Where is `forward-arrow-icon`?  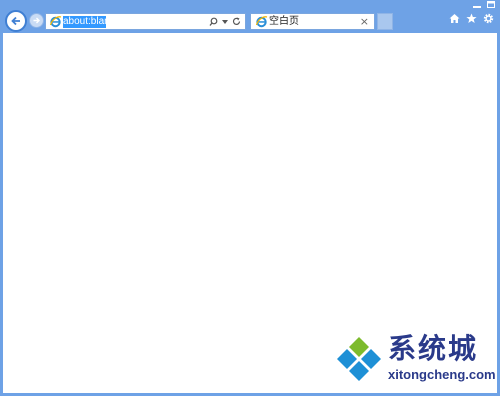 forward-arrow-icon is located at coordinates (36, 20).